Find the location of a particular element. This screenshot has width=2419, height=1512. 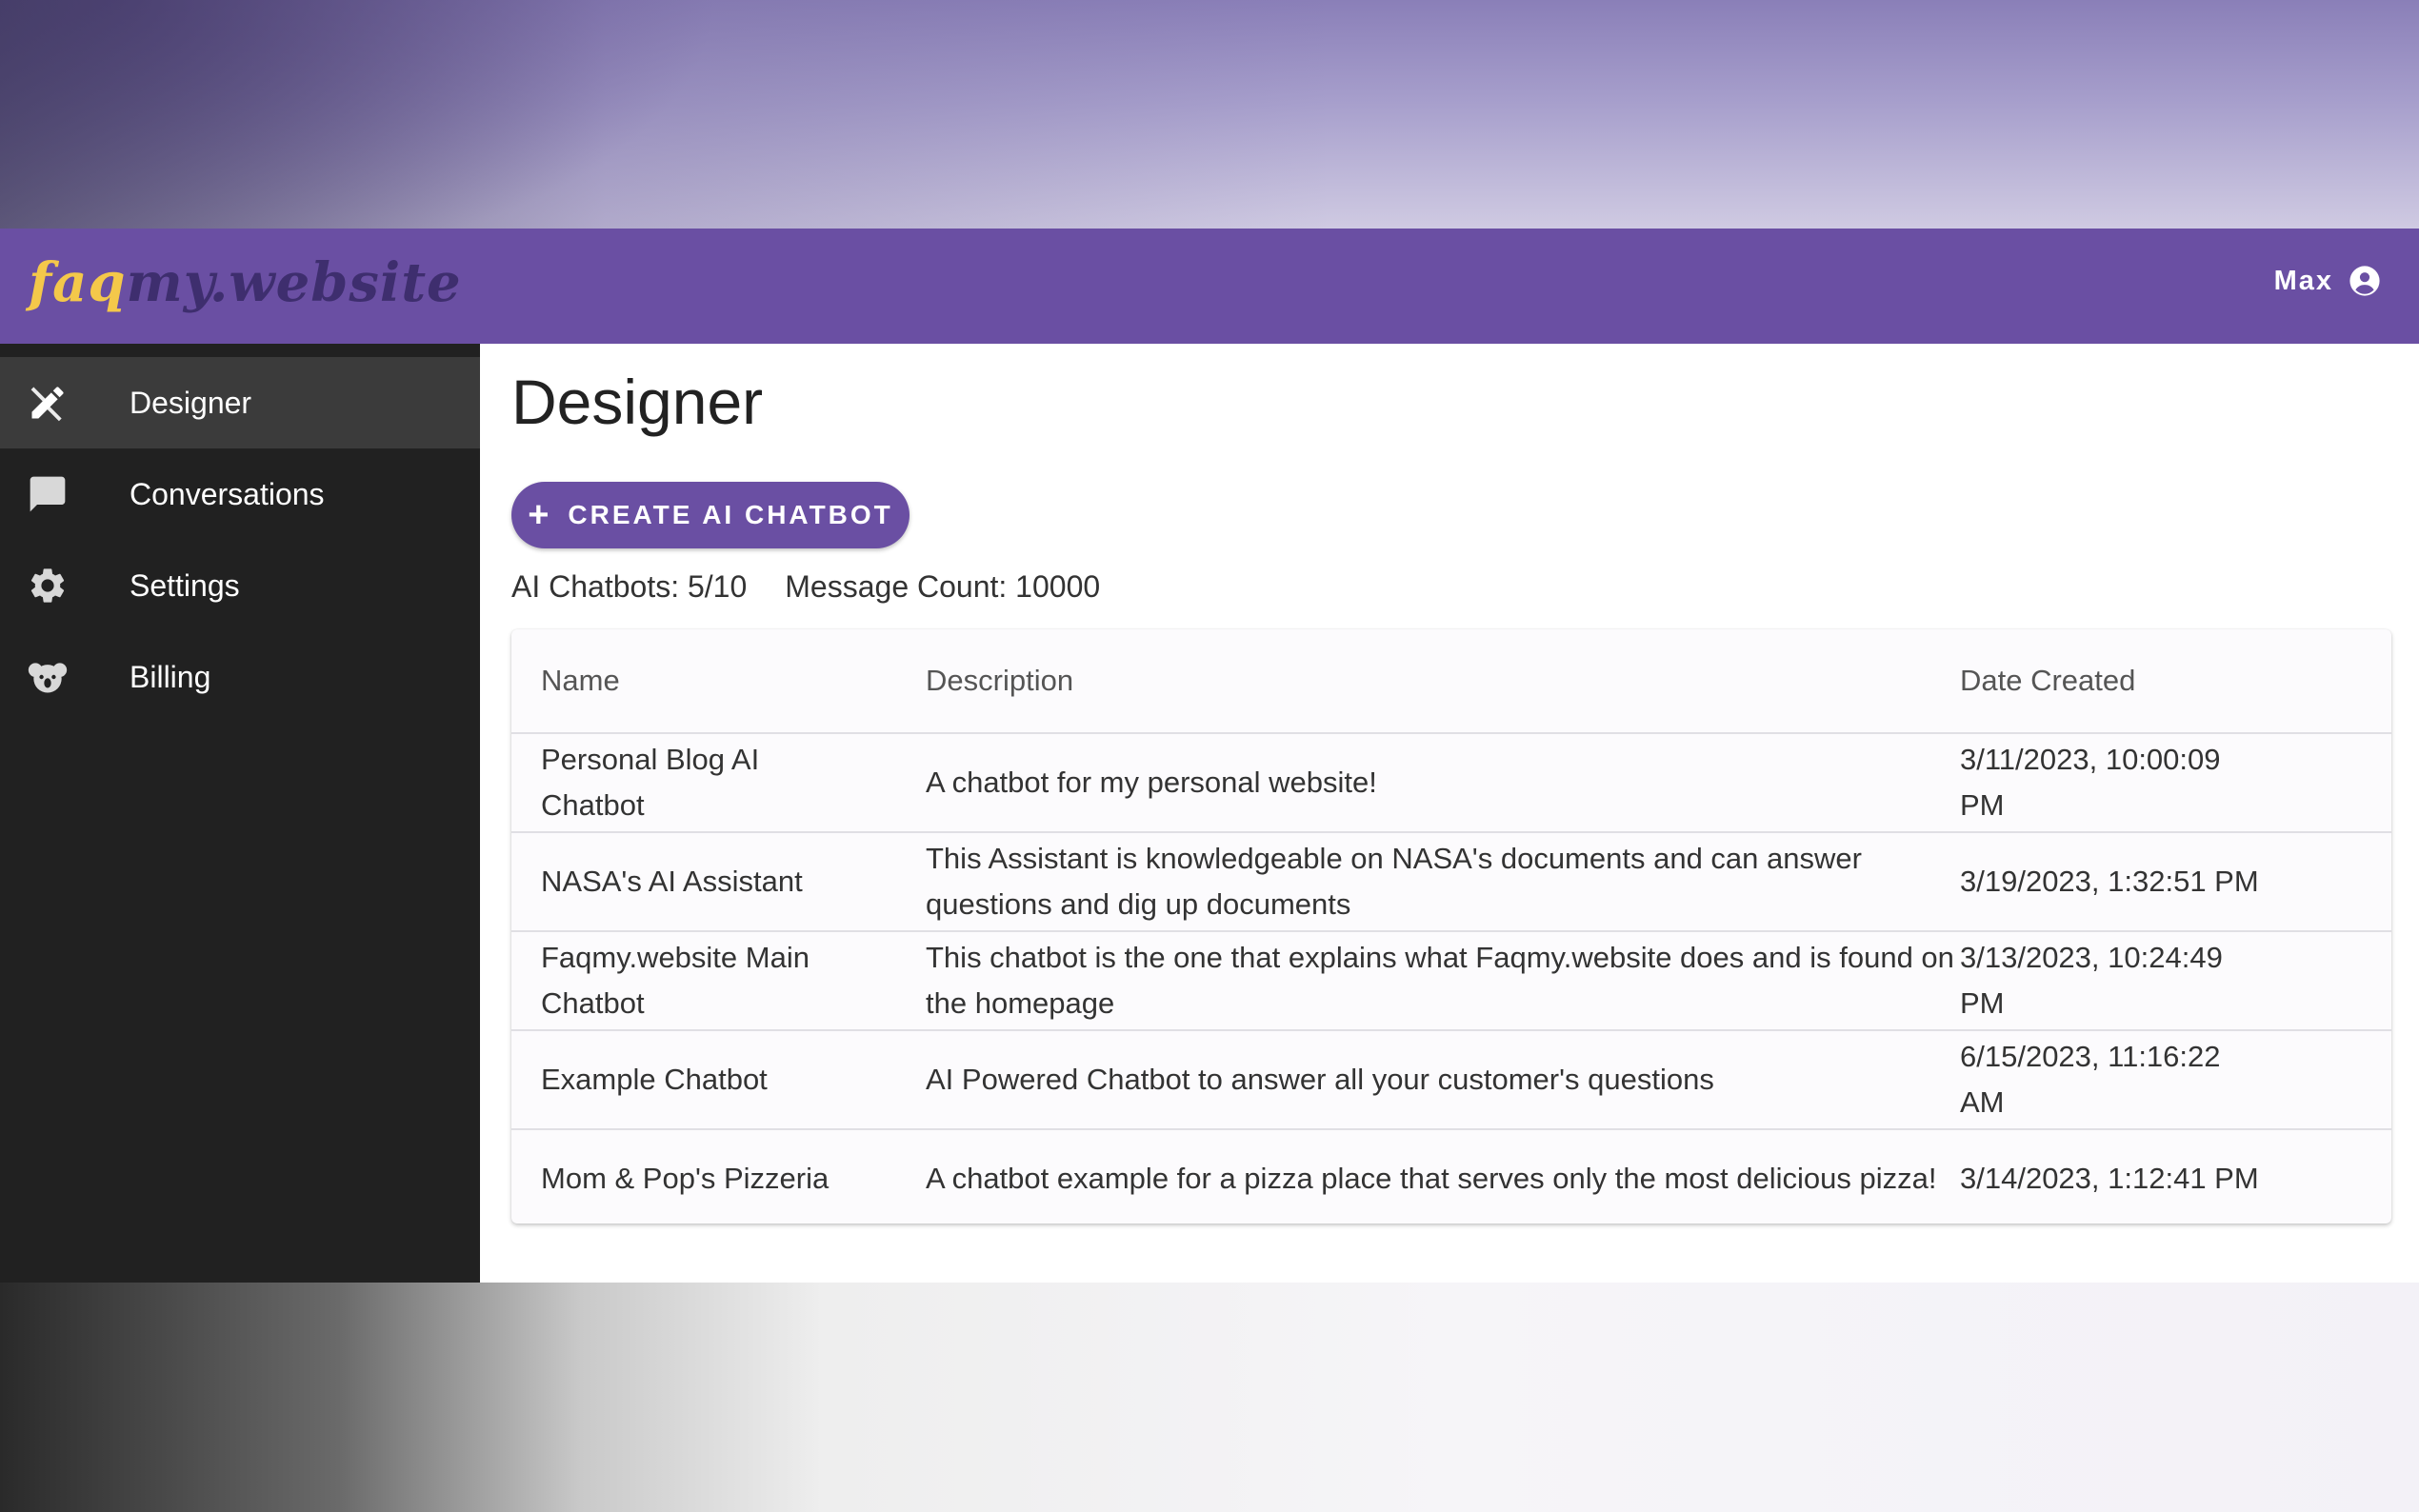

cell-name: Example Chatbot is located at coordinates (718, 1080).